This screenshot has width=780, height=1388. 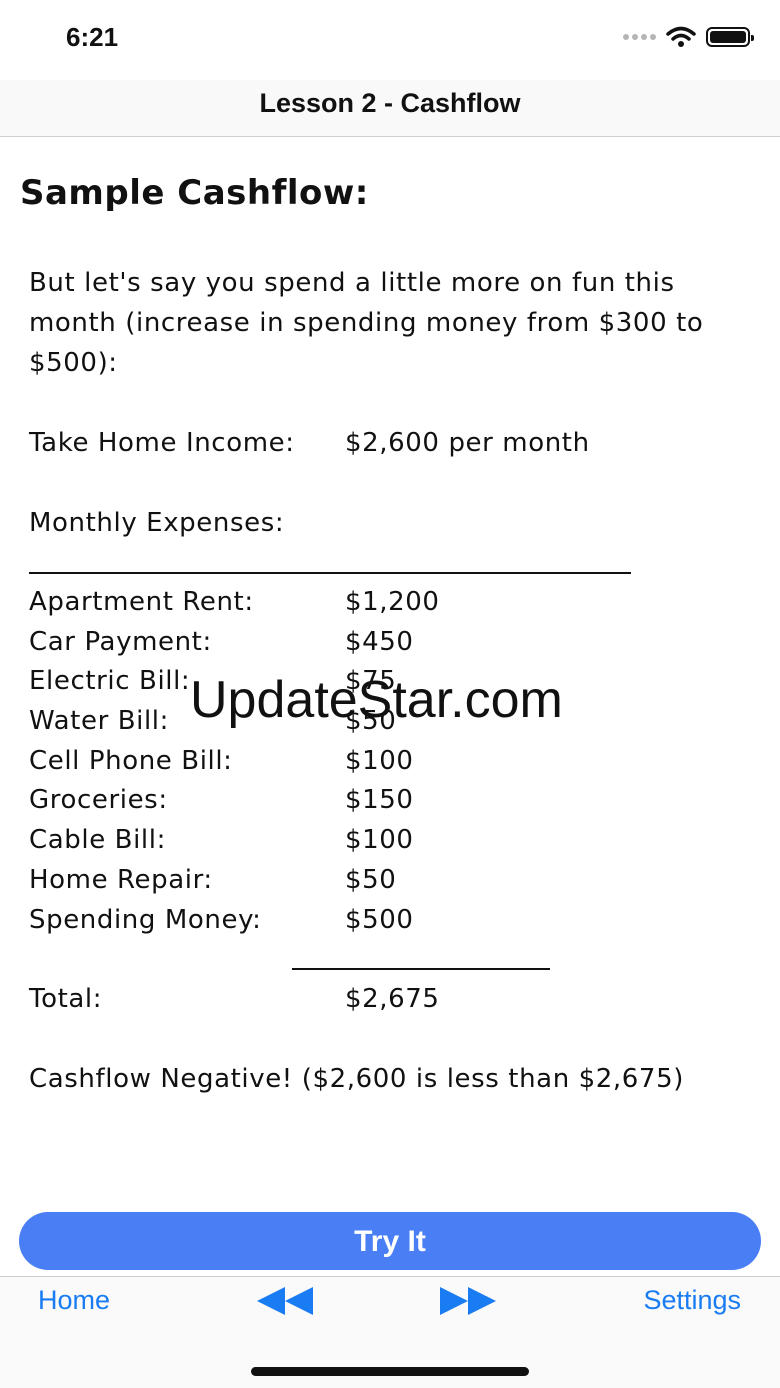 I want to click on expense-label: Apartment Rent:, so click(x=141, y=602).